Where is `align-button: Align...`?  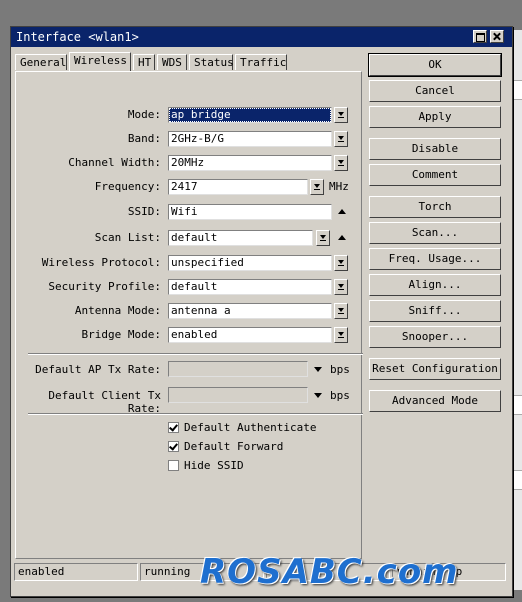
align-button: Align... is located at coordinates (435, 285).